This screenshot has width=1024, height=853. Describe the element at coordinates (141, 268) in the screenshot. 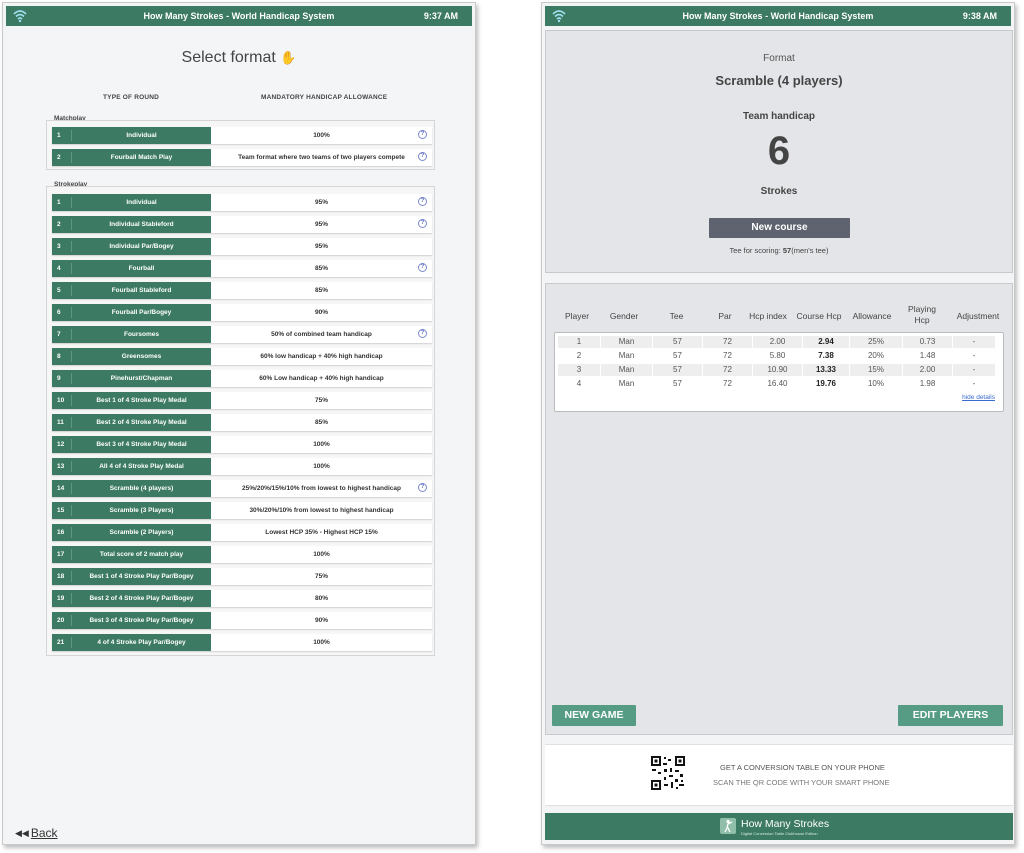

I see `format-name: Fourball` at that location.